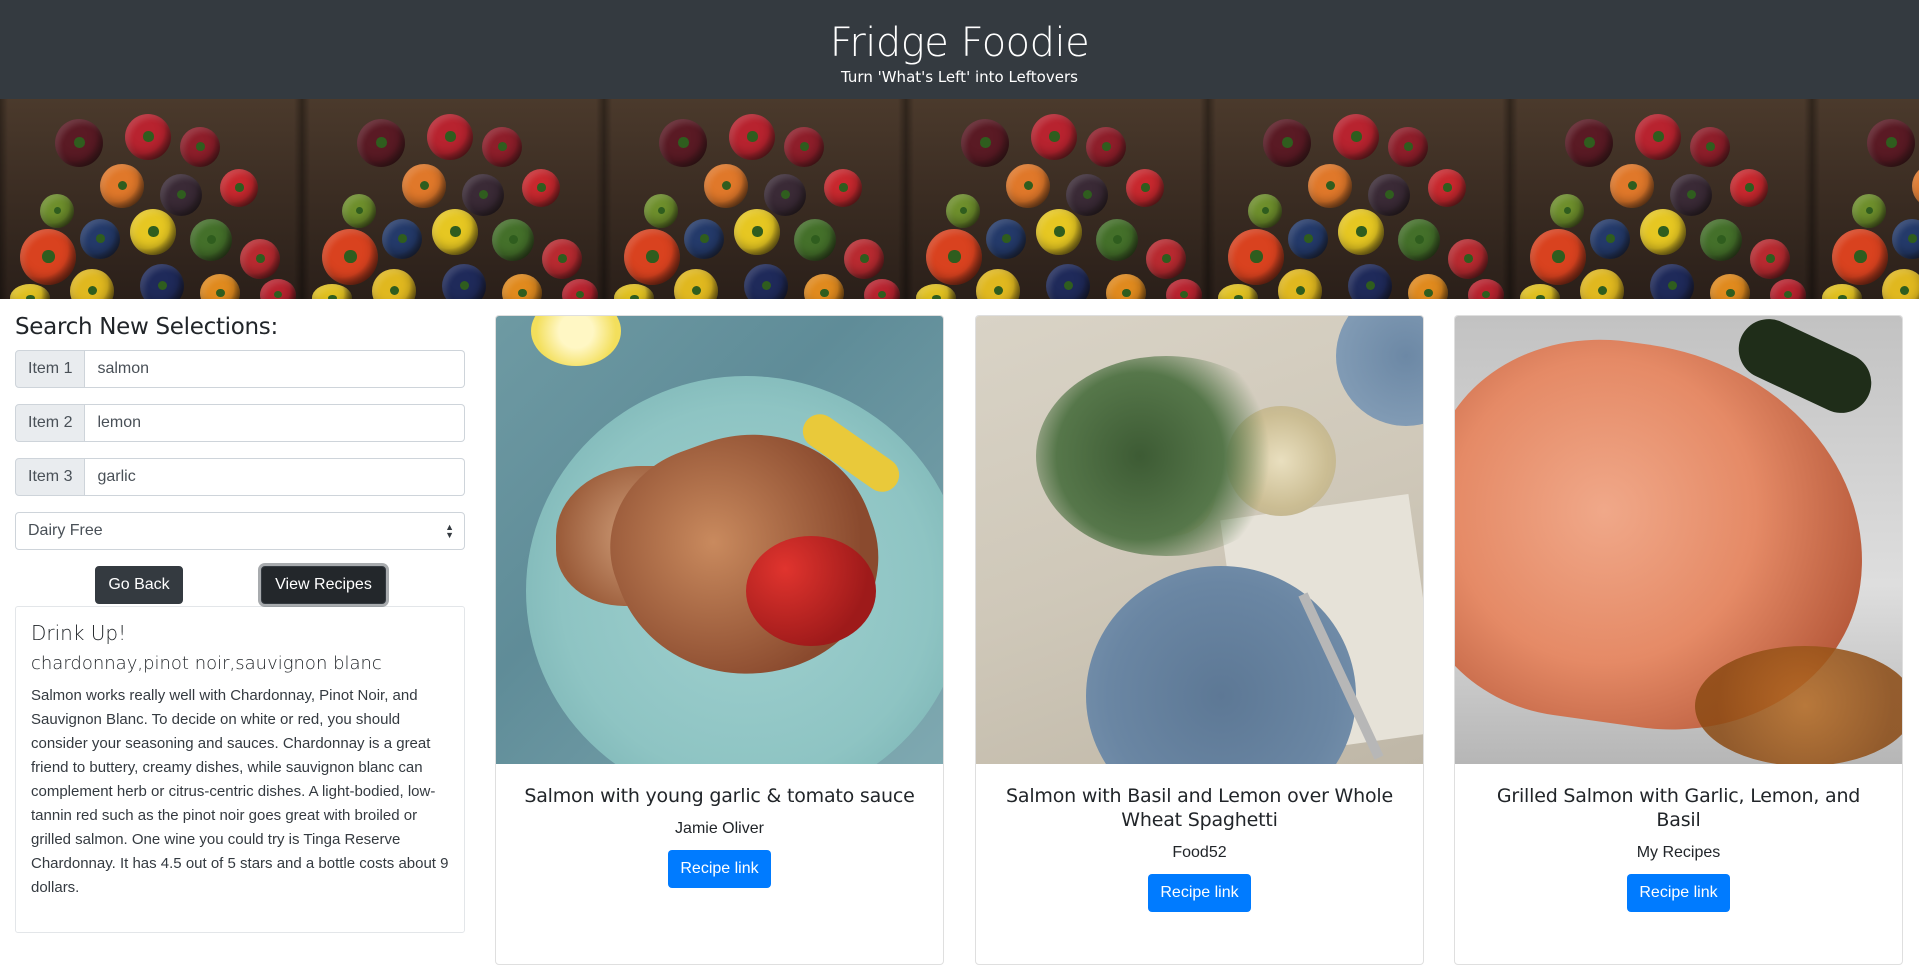 Image resolution: width=1919 pixels, height=968 pixels. I want to click on item-1-group: Item 1 salmon, so click(240, 369).